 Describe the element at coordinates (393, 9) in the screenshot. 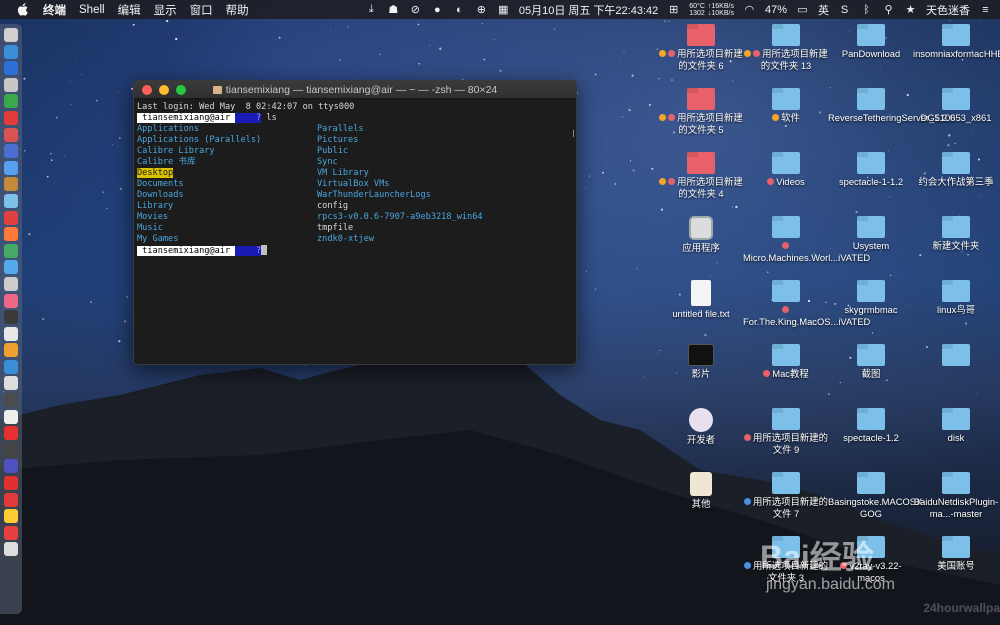

I see `ghost-icon: ☗` at that location.